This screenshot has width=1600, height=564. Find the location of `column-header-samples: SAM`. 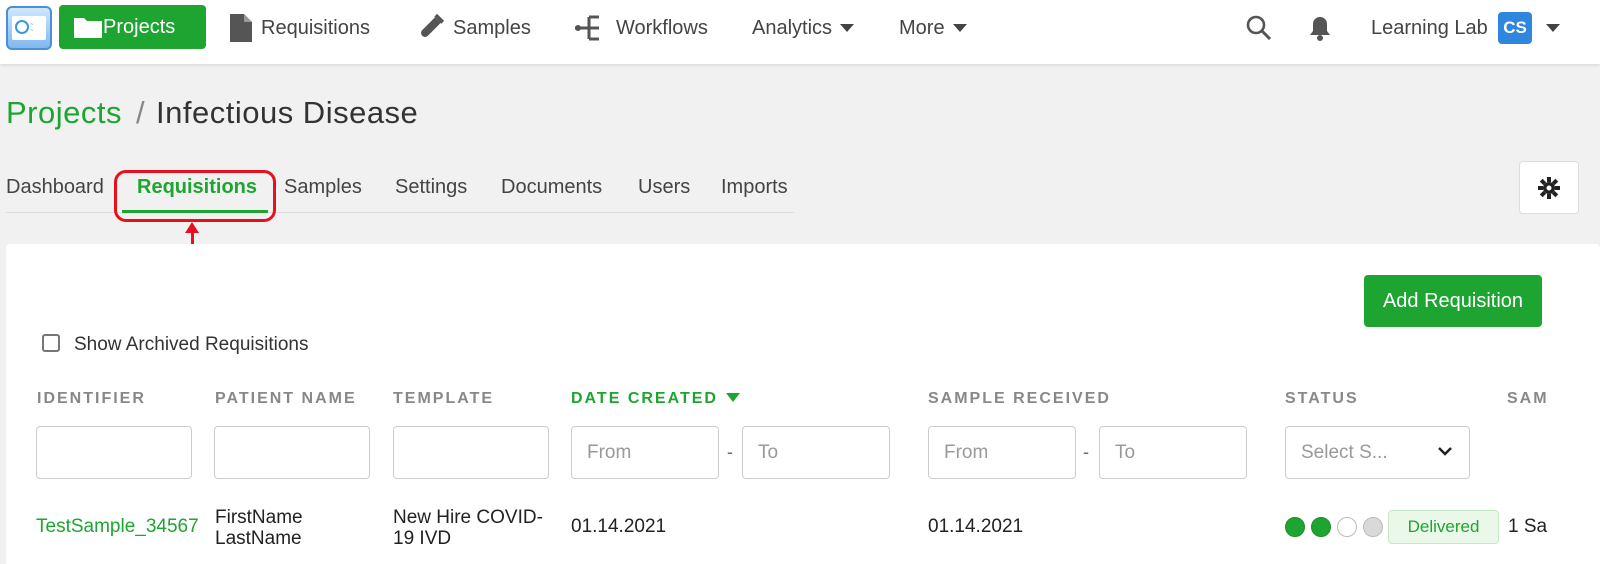

column-header-samples: SAM is located at coordinates (1528, 399).